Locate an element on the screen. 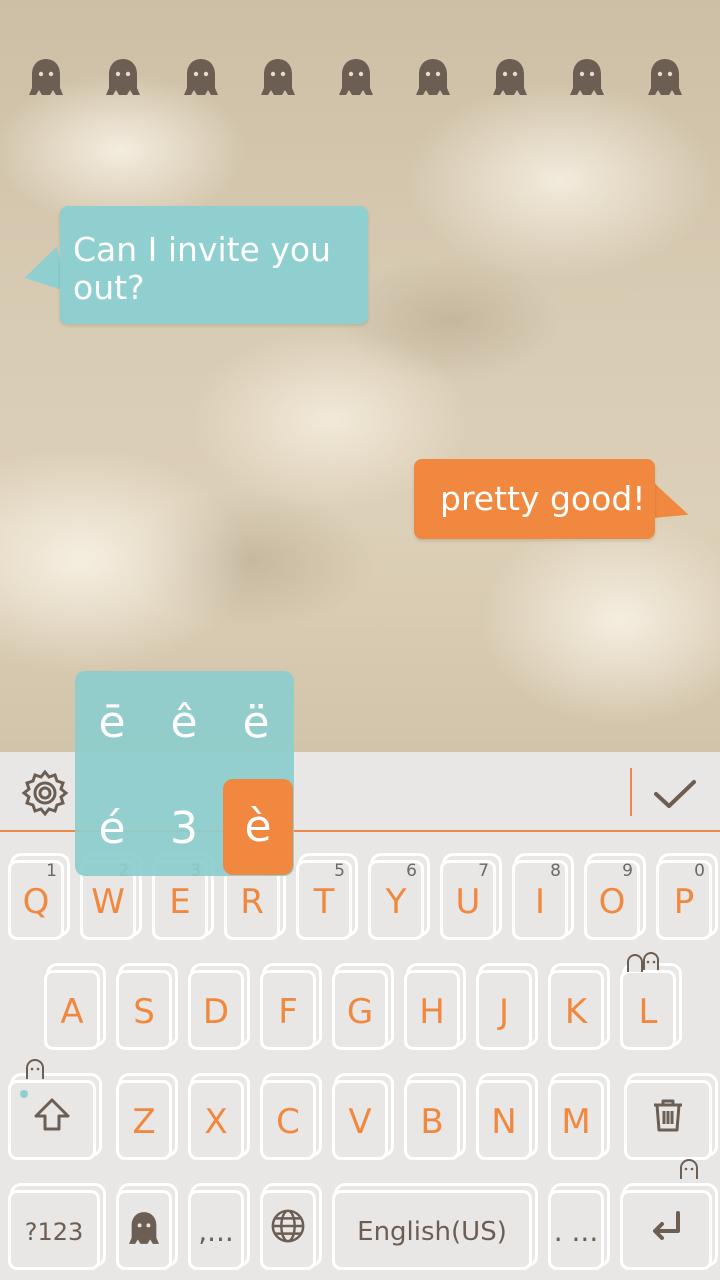  accent-option: ē is located at coordinates (112, 723).